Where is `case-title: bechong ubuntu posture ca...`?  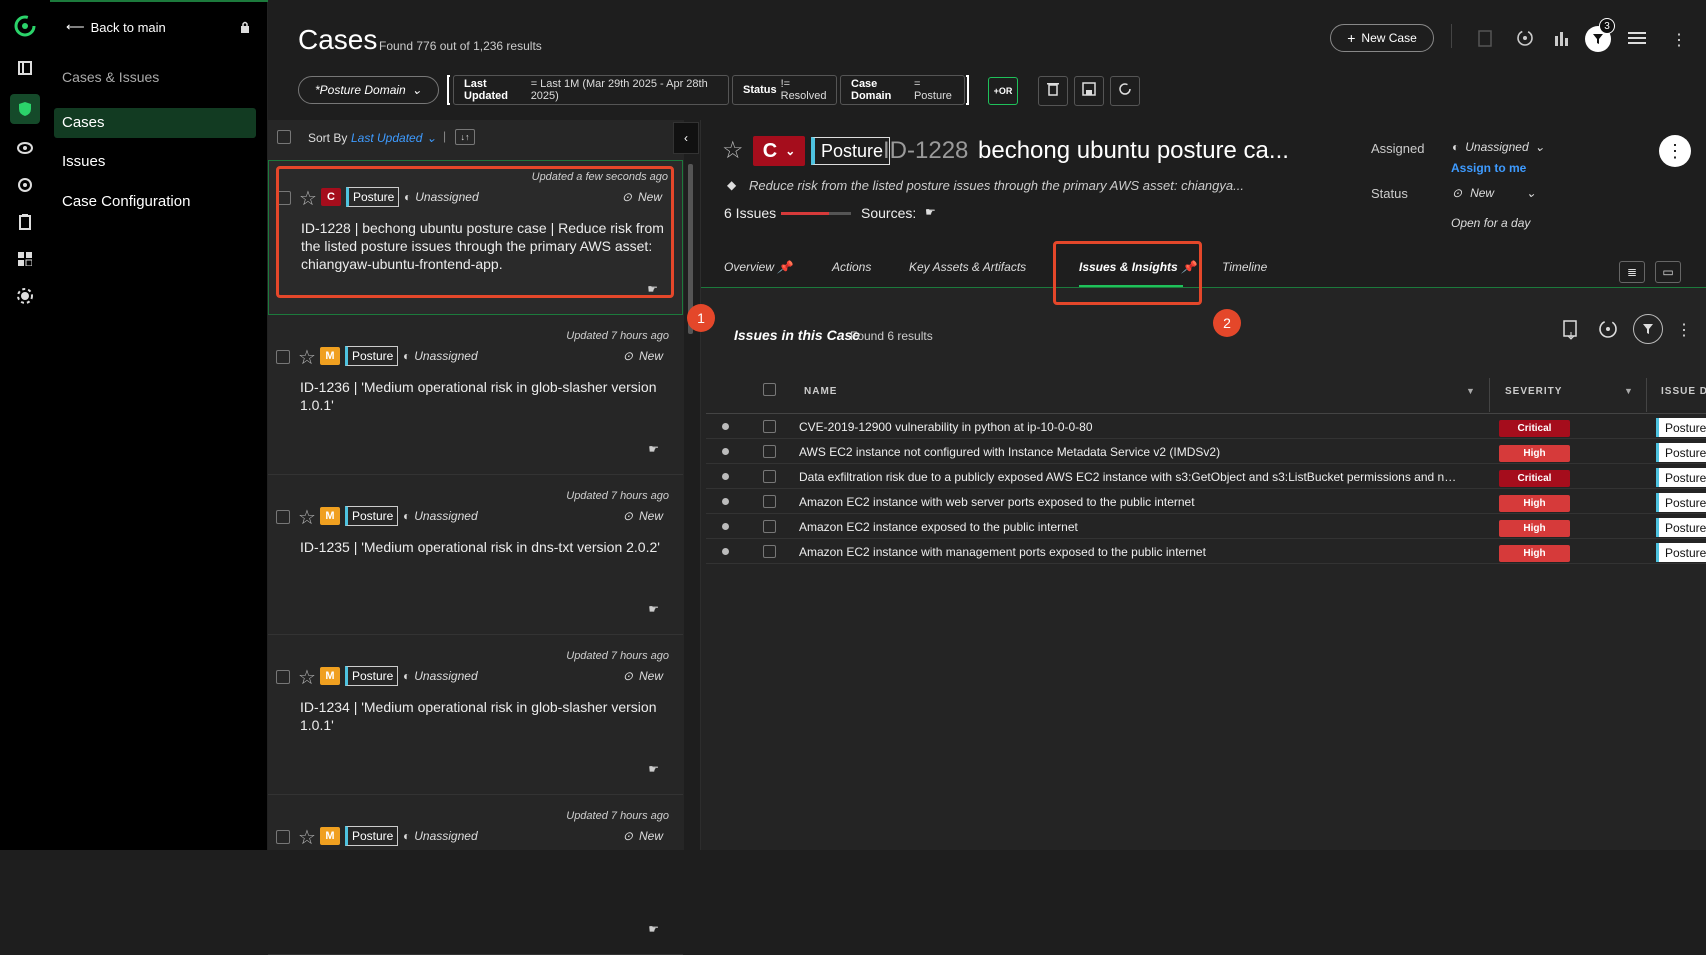
case-title: bechong ubuntu posture ca... is located at coordinates (1133, 151).